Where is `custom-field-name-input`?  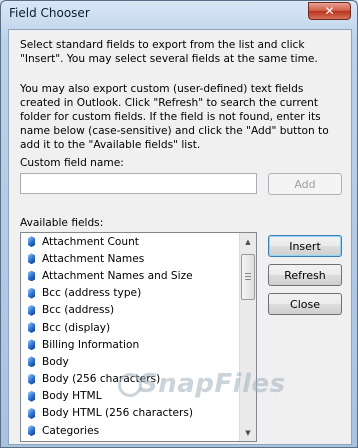 custom-field-name-input is located at coordinates (138, 183).